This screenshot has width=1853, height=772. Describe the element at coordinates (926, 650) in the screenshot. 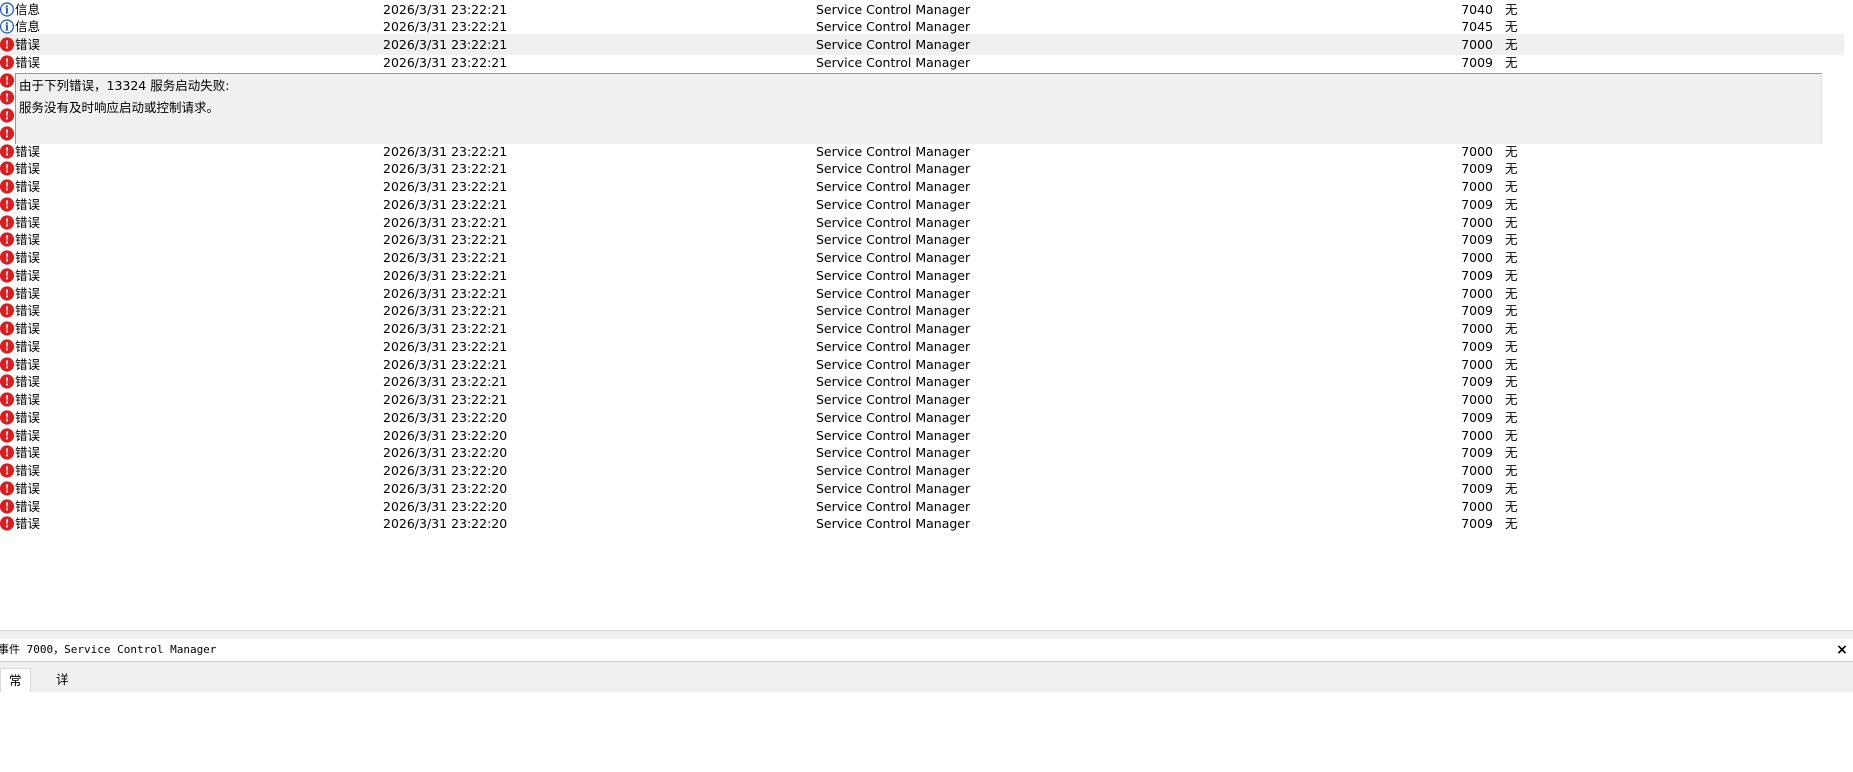

I see `detail-header: 事件 7000，Service Control Manager ×` at that location.